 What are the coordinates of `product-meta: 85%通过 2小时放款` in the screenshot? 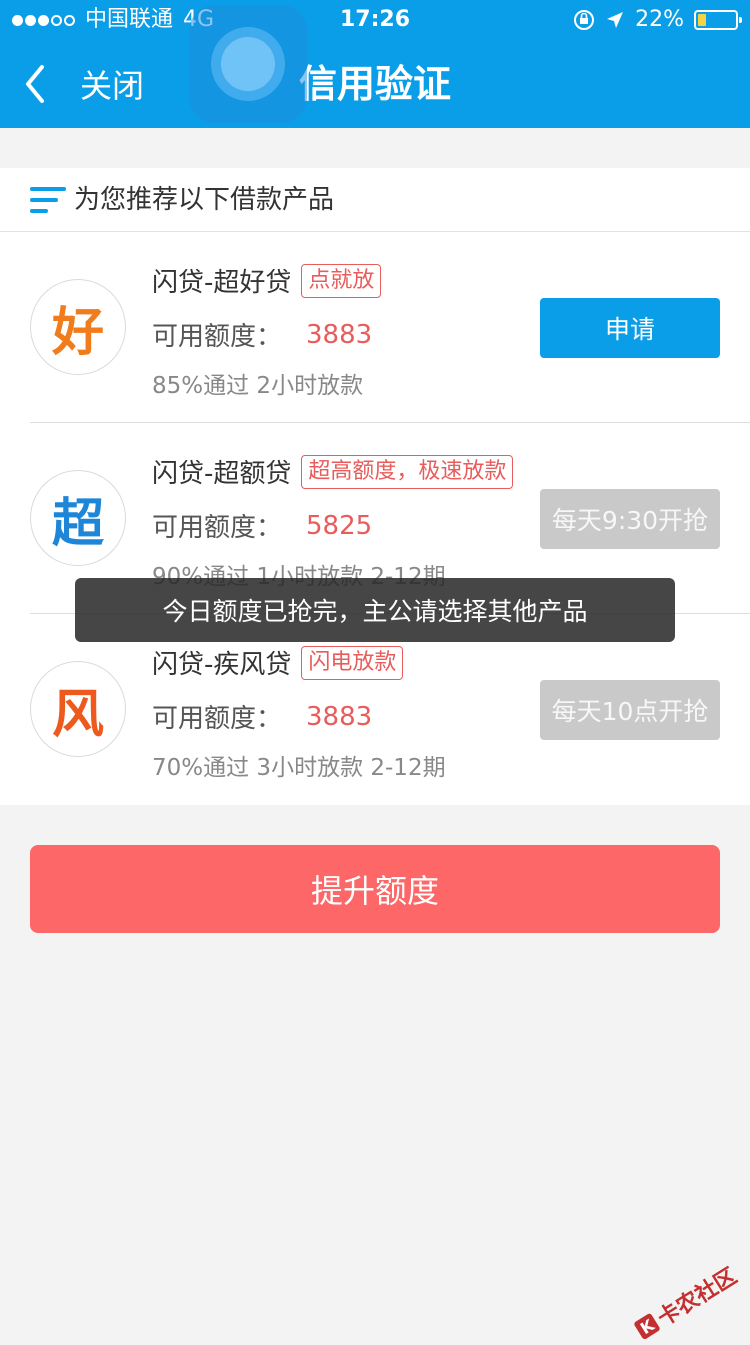 It's located at (258, 386).